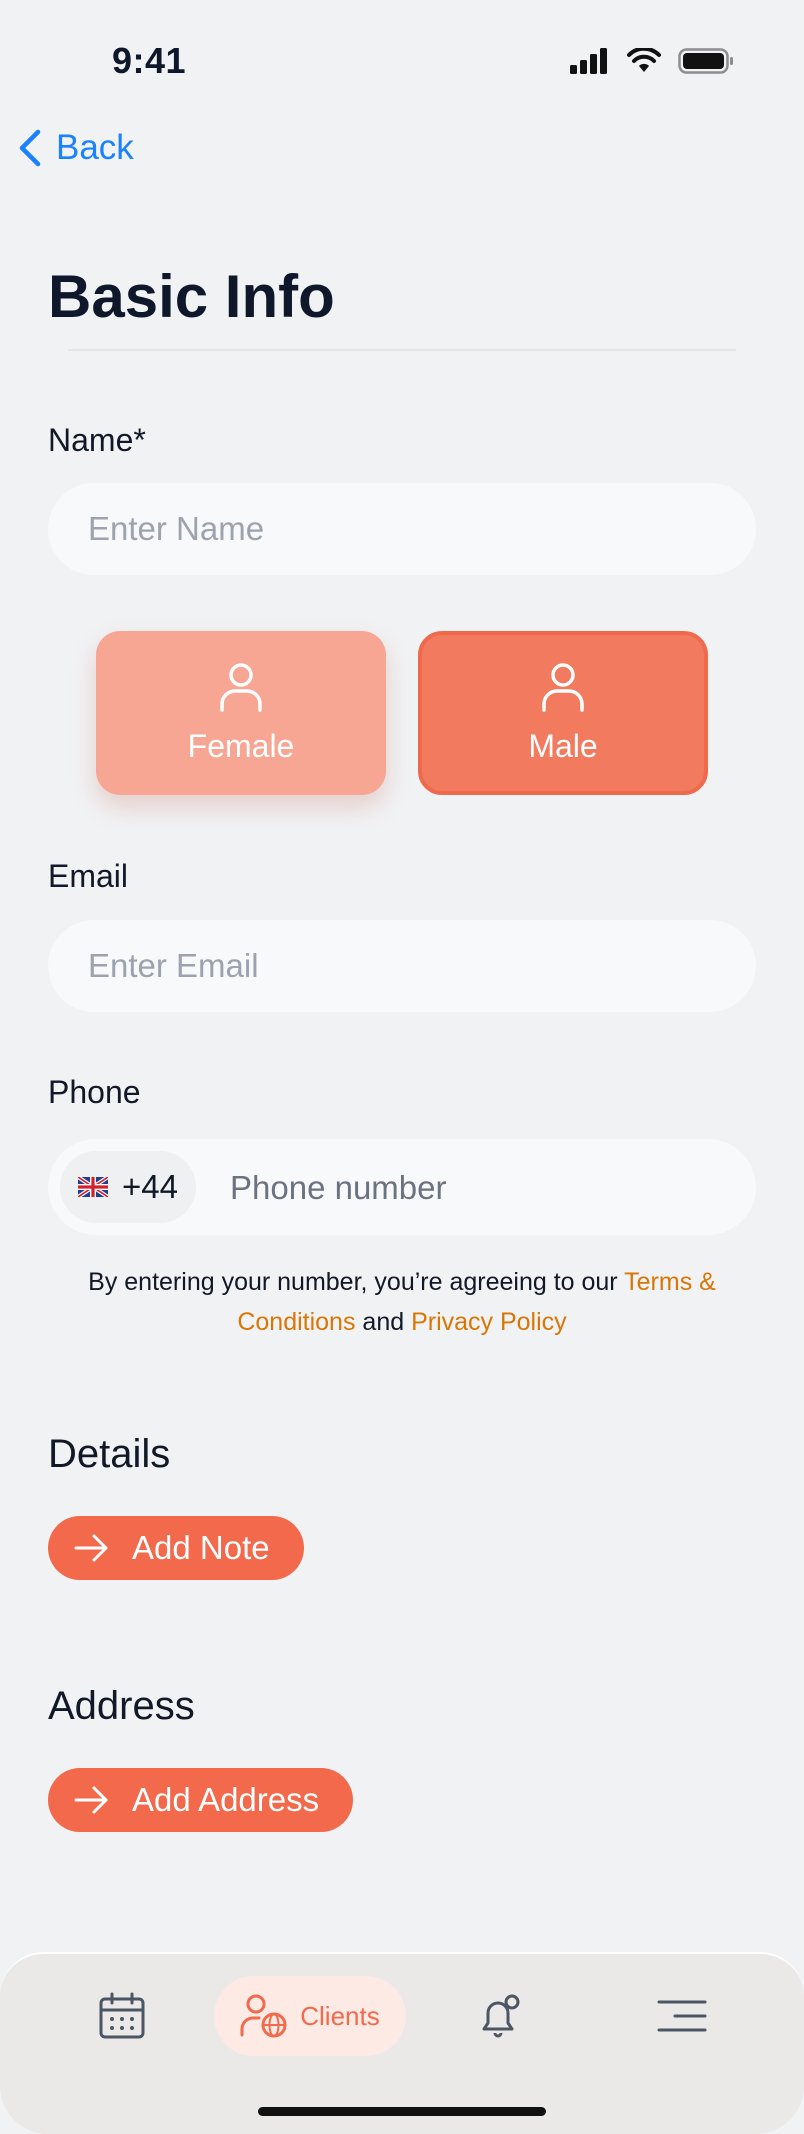 The width and height of the screenshot is (804, 2134). I want to click on country-code: +44, so click(150, 1186).